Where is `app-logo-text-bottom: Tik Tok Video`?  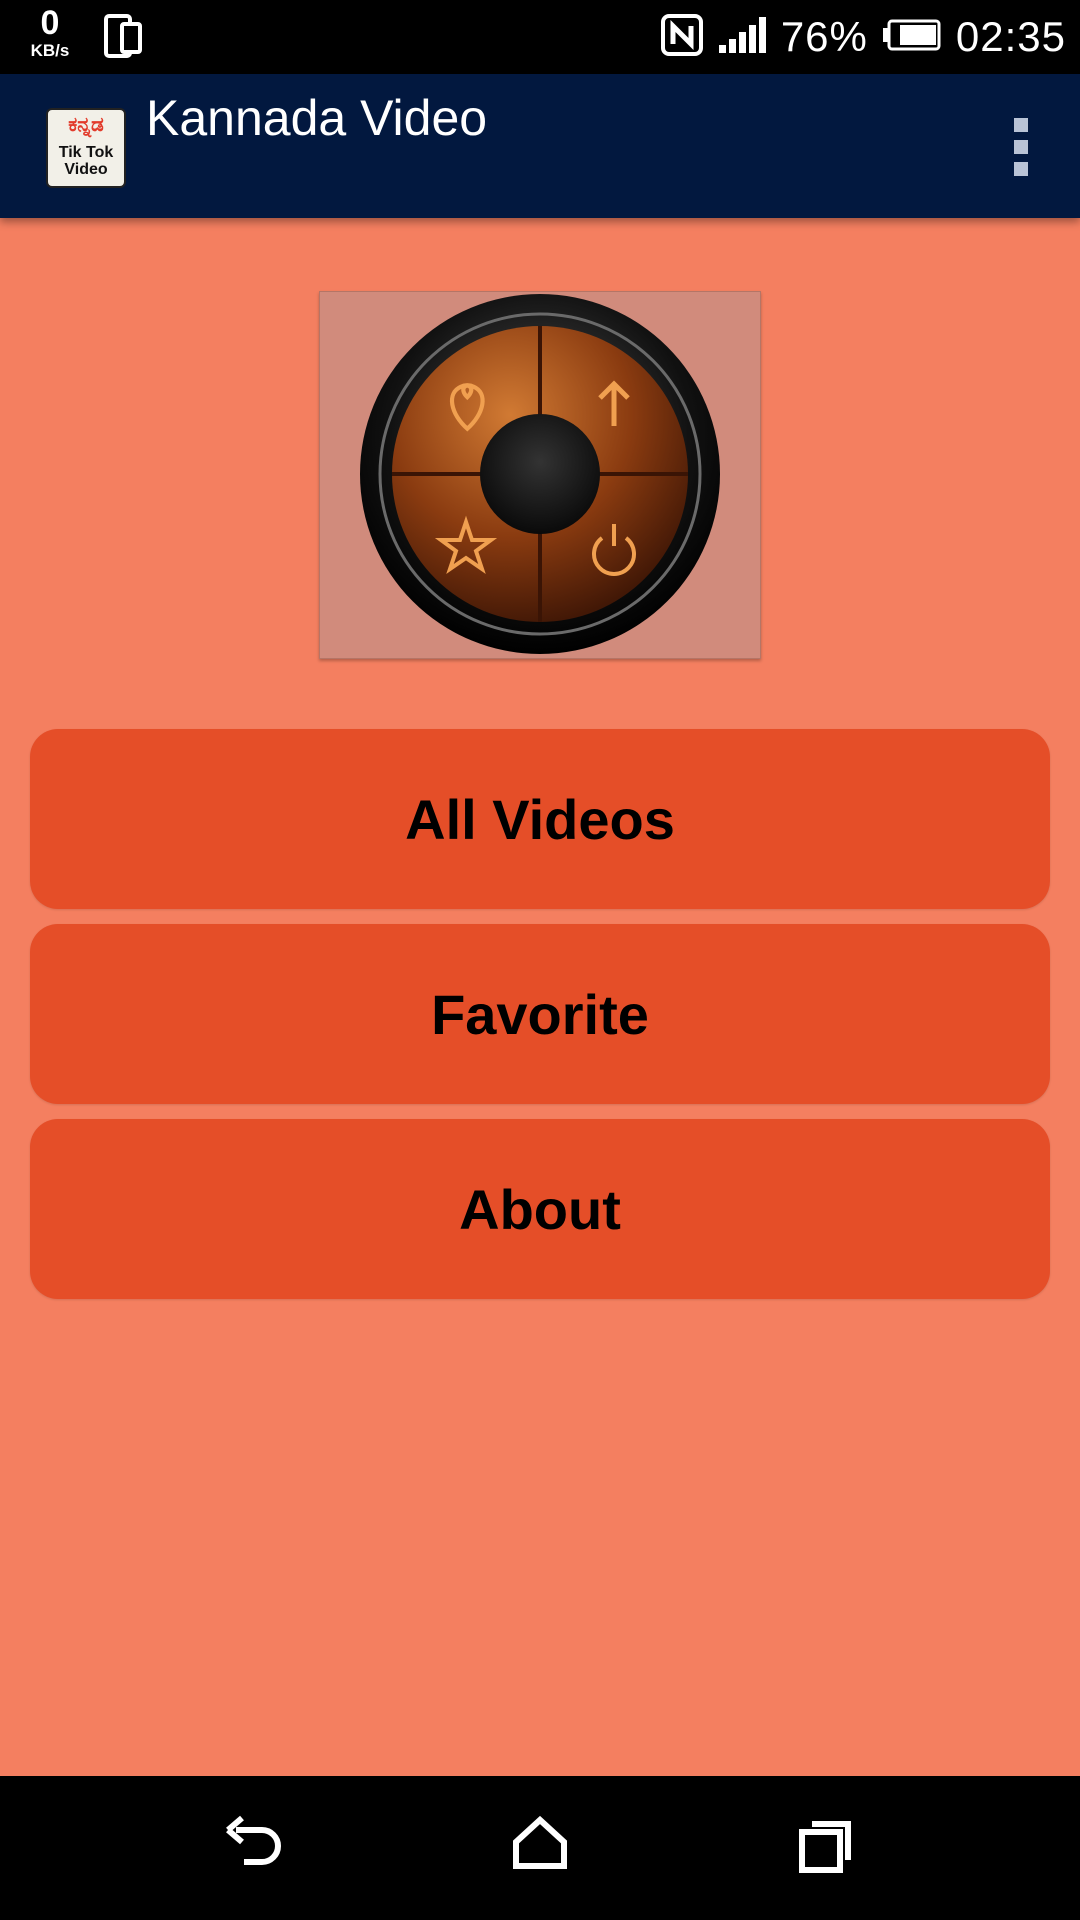 app-logo-text-bottom: Tik Tok Video is located at coordinates (86, 161).